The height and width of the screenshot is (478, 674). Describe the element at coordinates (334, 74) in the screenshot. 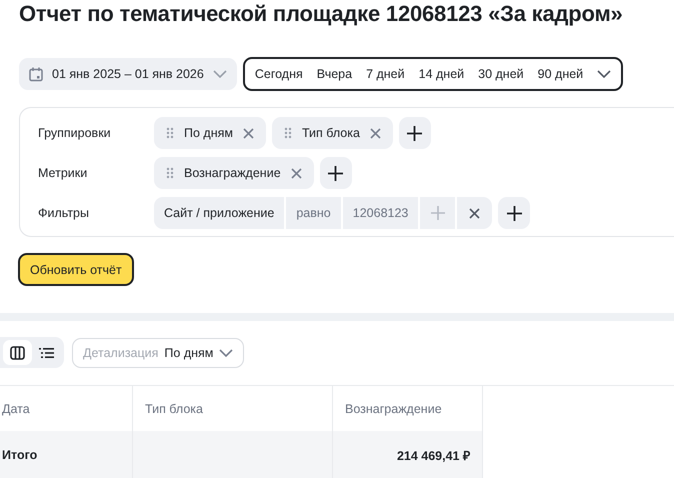

I see `period-option: Вчера` at that location.